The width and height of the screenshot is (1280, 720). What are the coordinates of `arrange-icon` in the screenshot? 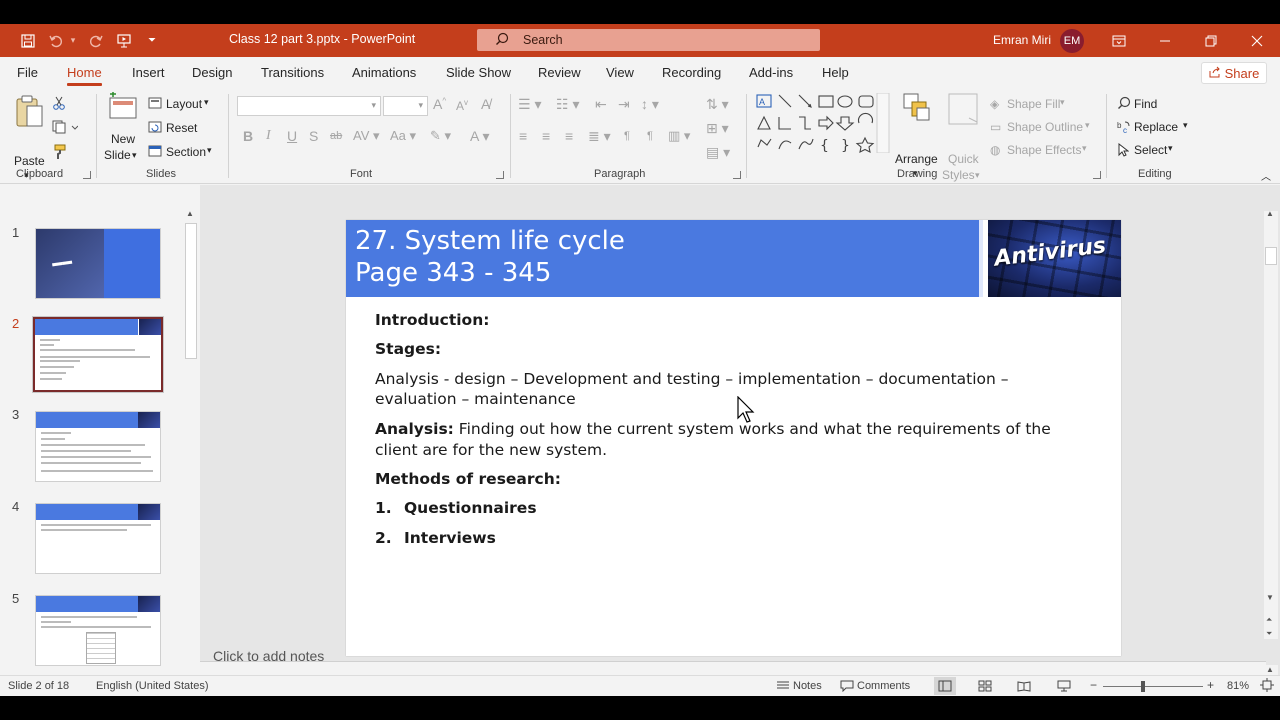 It's located at (917, 108).